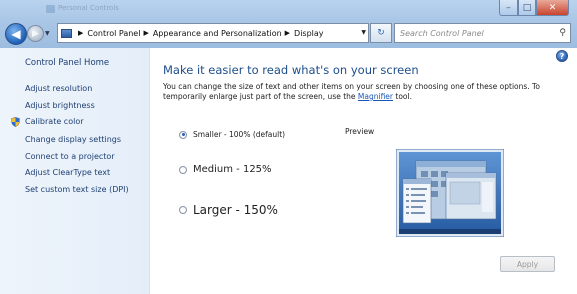 The image size is (577, 294). I want to click on breadcrumb-control-panel: Control Panel, so click(113, 33).